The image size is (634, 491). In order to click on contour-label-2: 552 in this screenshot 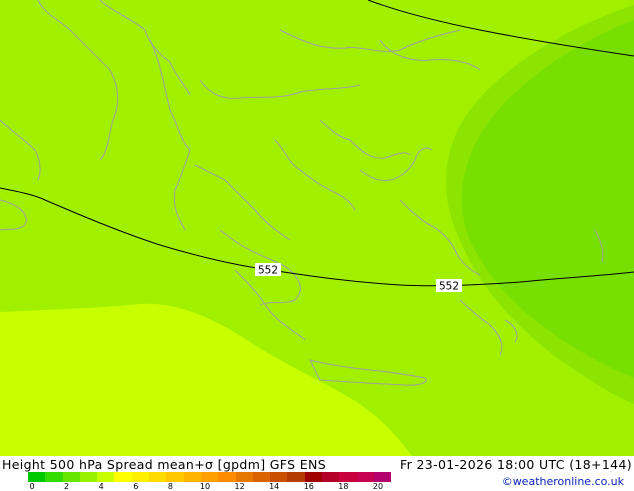, I will do `click(449, 286)`.